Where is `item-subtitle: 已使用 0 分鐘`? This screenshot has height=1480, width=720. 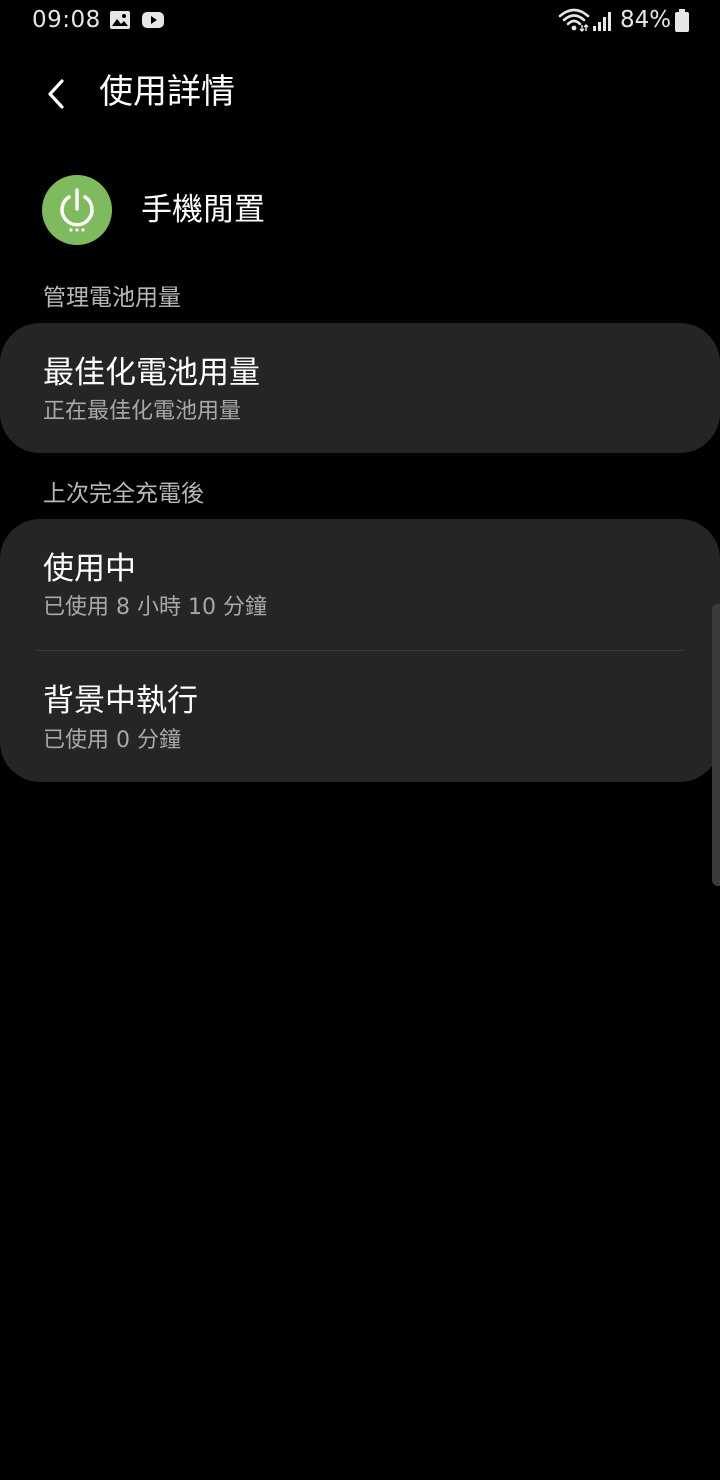
item-subtitle: 已使用 0 分鐘 is located at coordinates (112, 740).